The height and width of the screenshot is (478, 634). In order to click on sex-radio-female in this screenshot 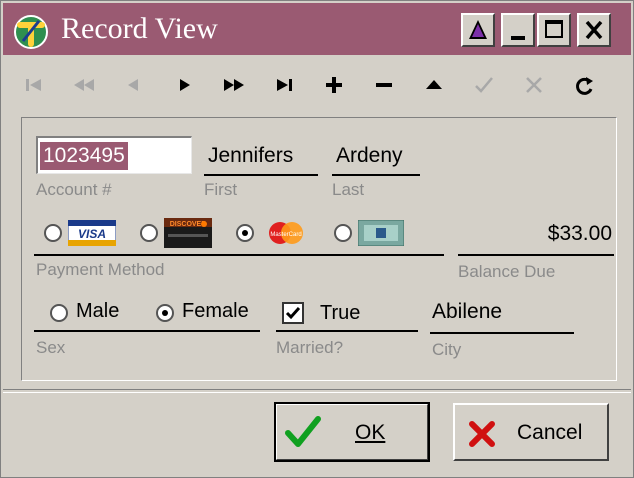, I will do `click(165, 313)`.